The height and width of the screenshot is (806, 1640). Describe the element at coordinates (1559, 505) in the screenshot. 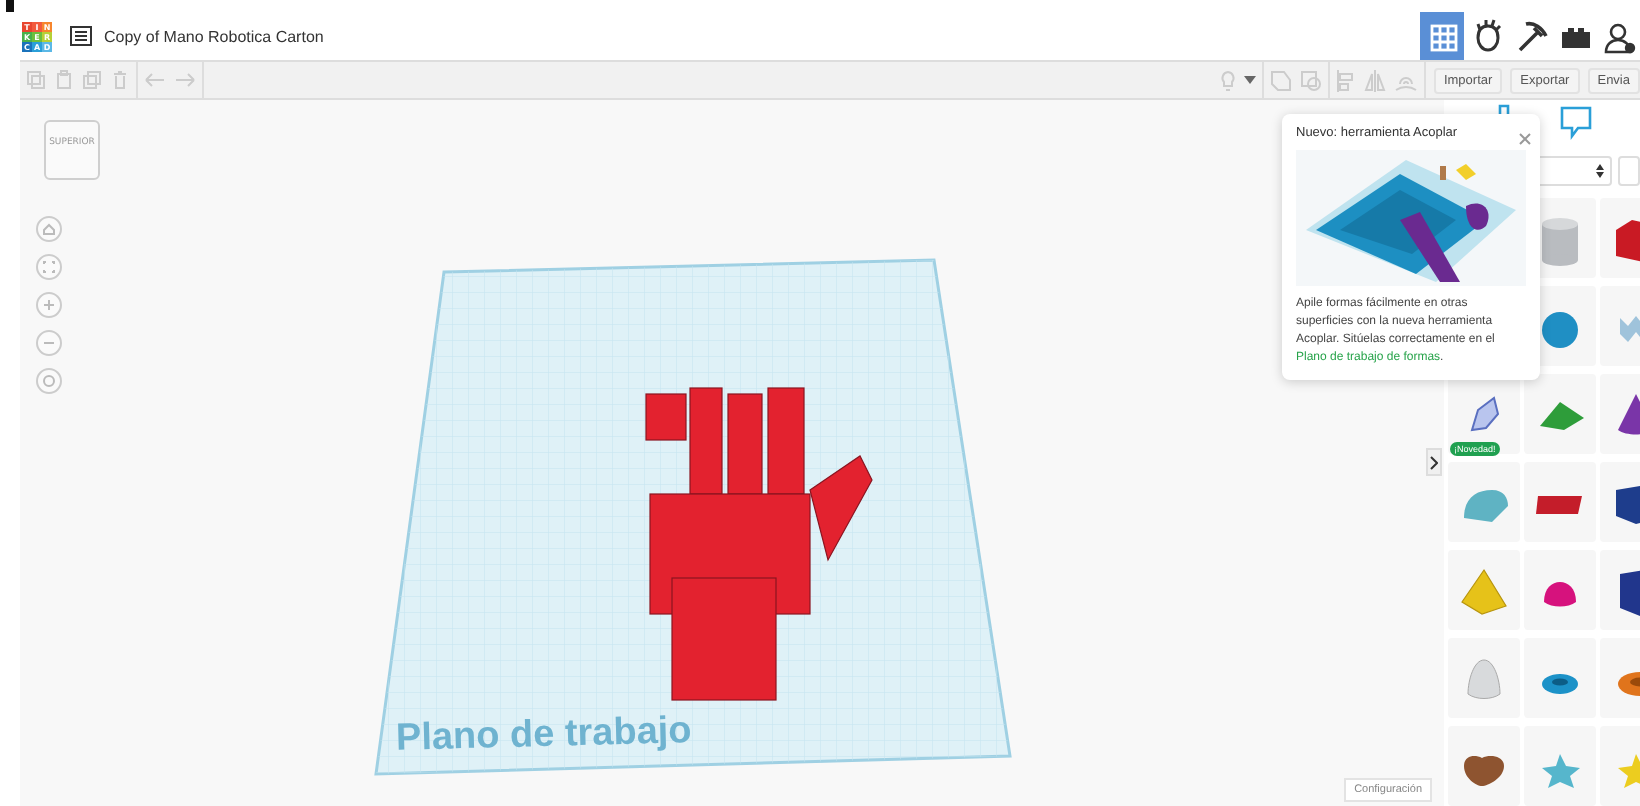

I see `text-shape-icon` at that location.